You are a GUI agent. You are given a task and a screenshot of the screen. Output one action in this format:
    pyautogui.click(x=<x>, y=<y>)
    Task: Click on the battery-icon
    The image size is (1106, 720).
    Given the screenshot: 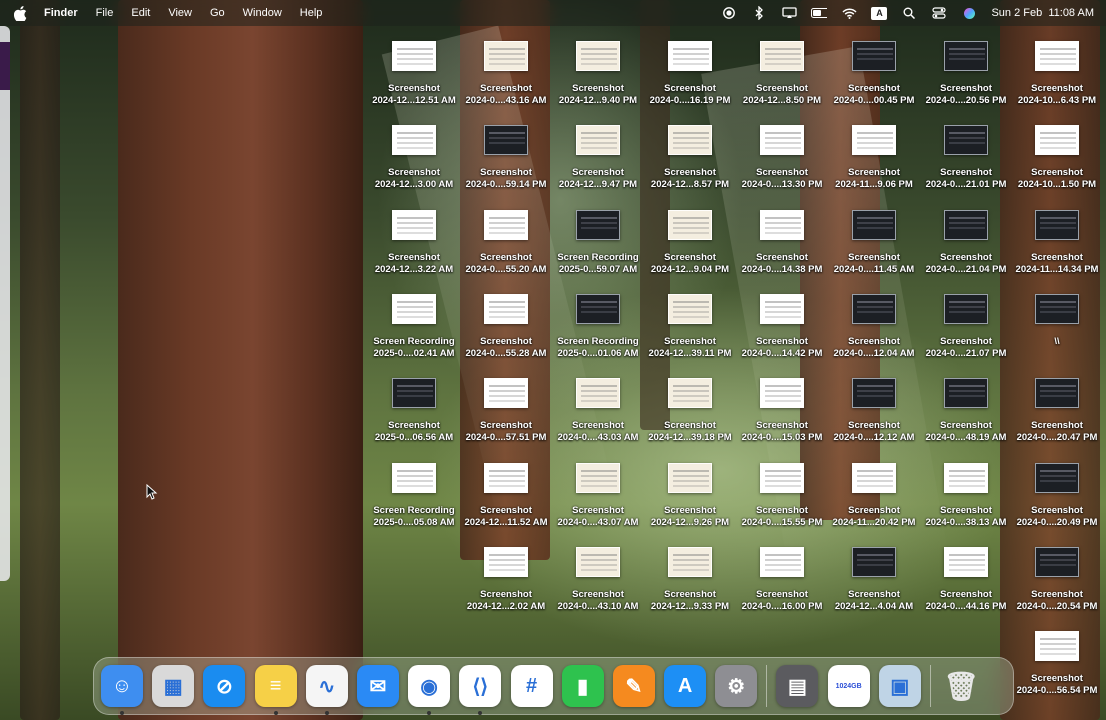 What is the action you would take?
    pyautogui.click(x=819, y=13)
    